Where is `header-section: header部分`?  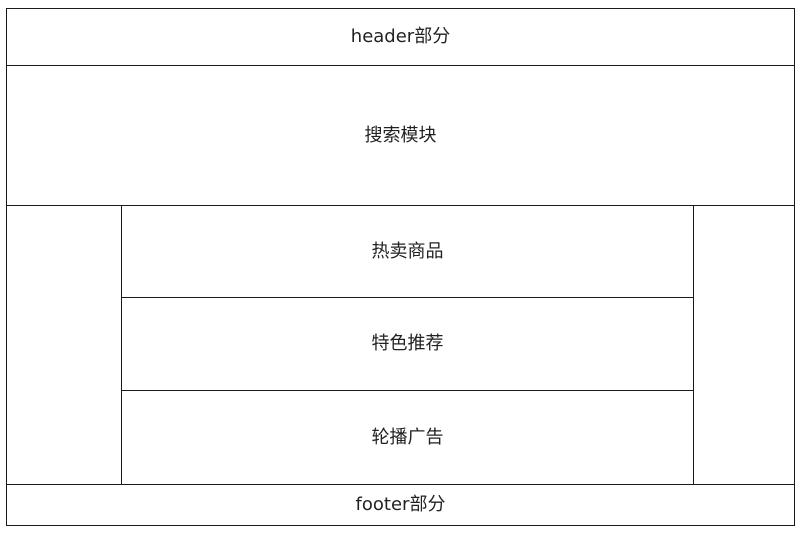 header-section: header部分 is located at coordinates (400, 37).